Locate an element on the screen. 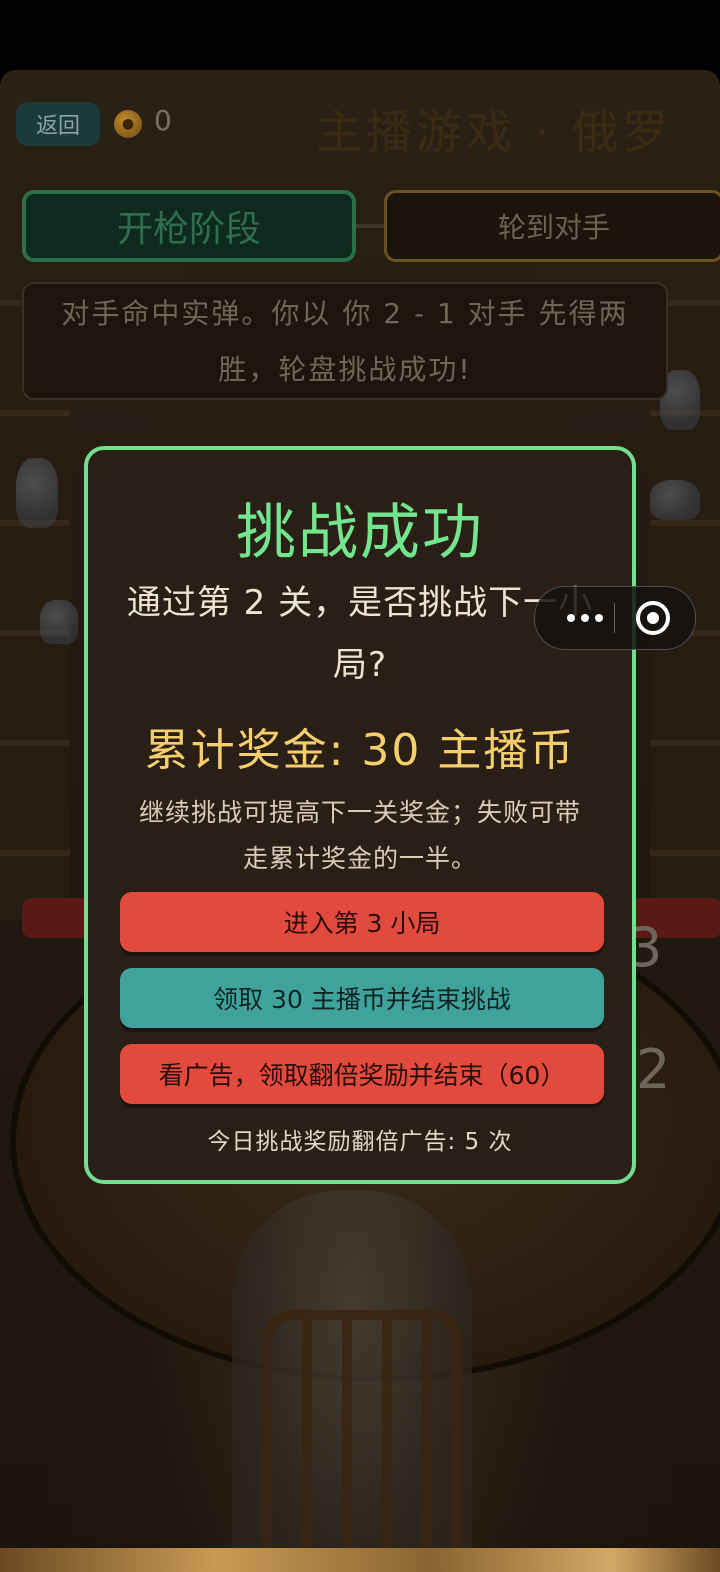 The height and width of the screenshot is (1572, 720). close-circle-icon is located at coordinates (653, 618).